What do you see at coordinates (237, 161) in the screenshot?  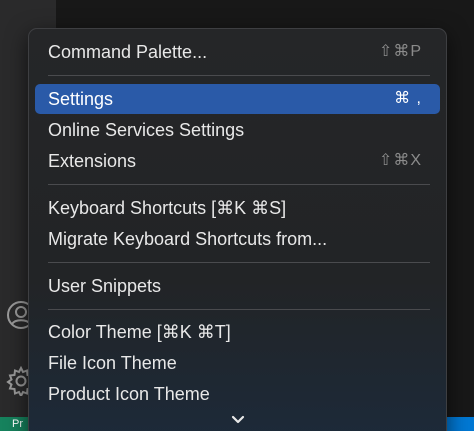 I see `menu-item-extensions: Extensions ⇧⌘X` at bounding box center [237, 161].